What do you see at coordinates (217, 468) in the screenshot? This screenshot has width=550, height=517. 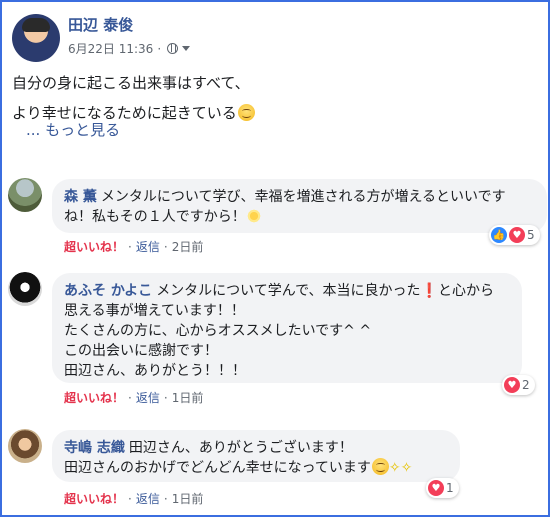 I see `comment-text: 田辺さんのおかげでどんどん幸せになっています` at bounding box center [217, 468].